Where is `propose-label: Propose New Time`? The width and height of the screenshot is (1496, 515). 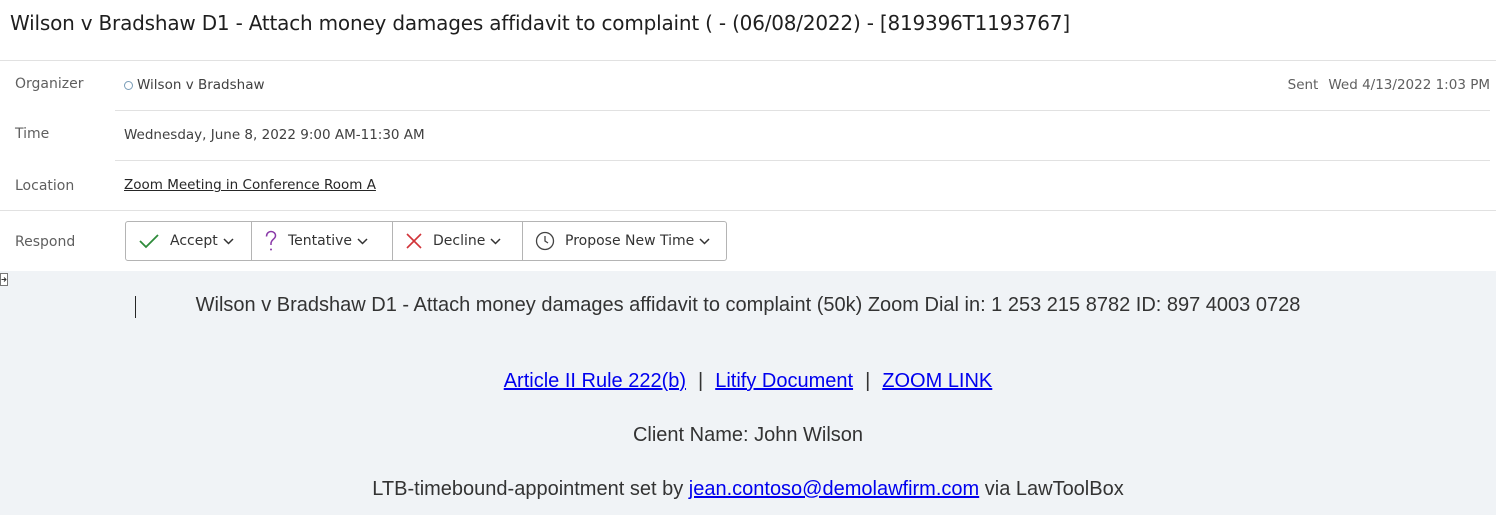
propose-label: Propose New Time is located at coordinates (630, 241).